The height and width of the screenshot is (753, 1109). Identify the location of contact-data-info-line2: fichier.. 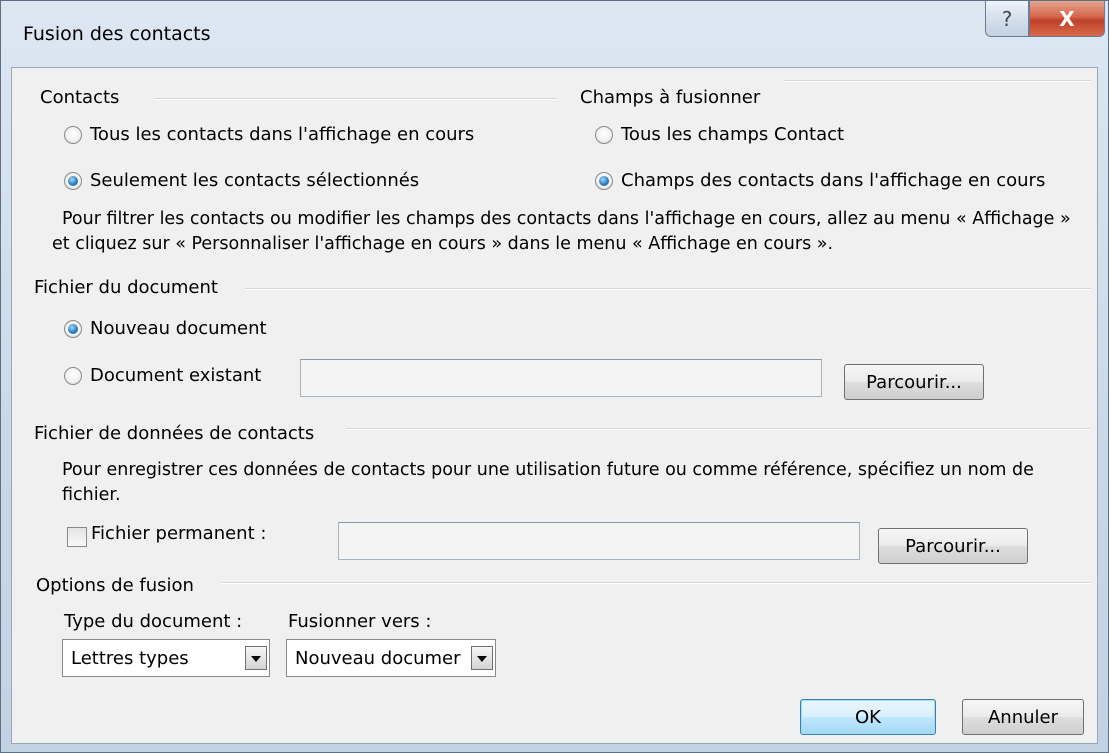
(91, 495).